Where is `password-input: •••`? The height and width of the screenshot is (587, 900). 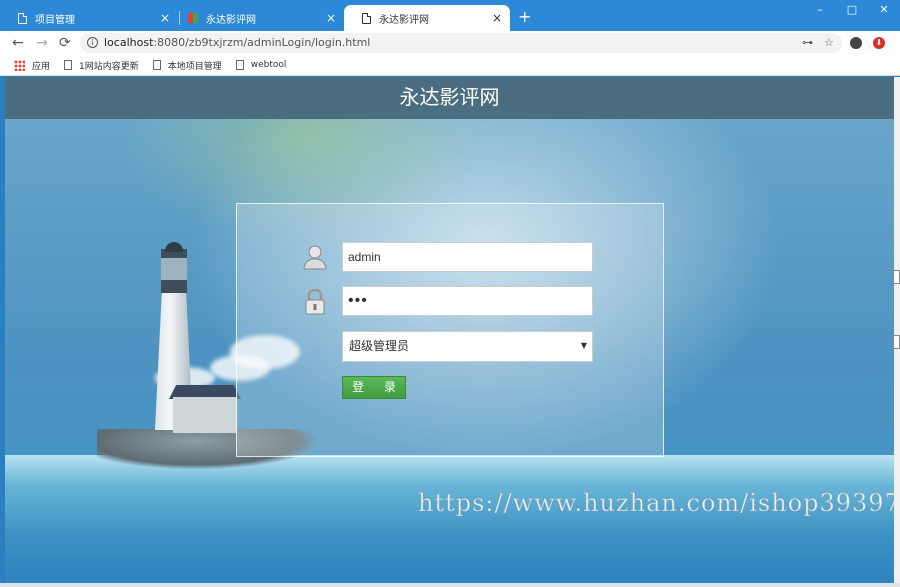 password-input: ••• is located at coordinates (467, 301).